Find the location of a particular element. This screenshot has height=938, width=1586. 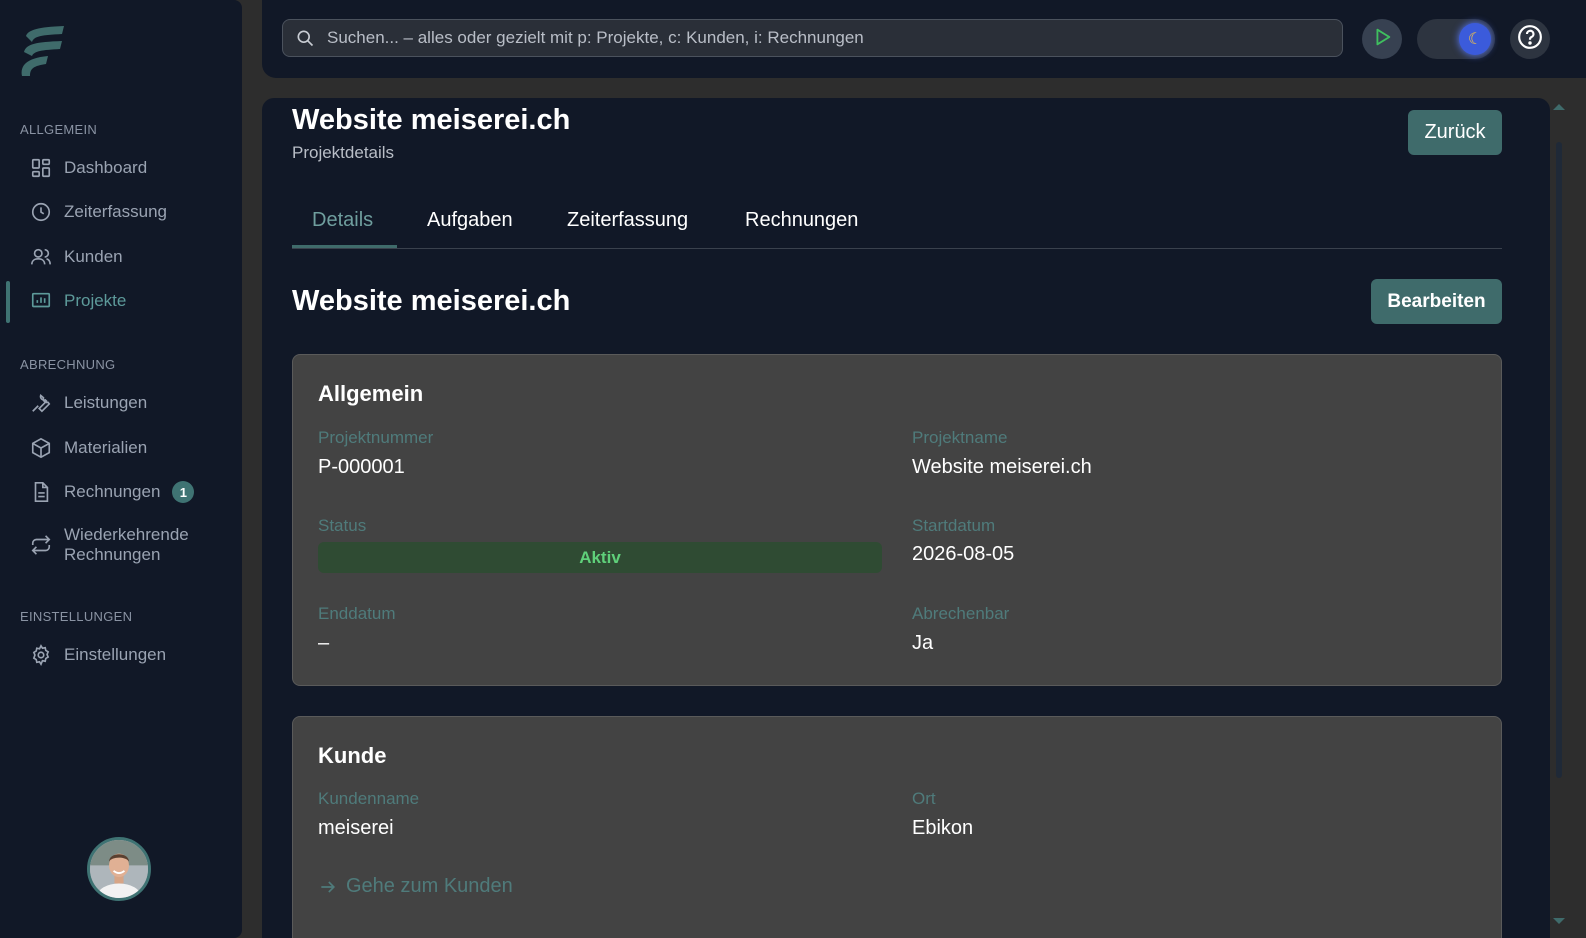

sidebar-item-label: Projekte is located at coordinates (95, 300).